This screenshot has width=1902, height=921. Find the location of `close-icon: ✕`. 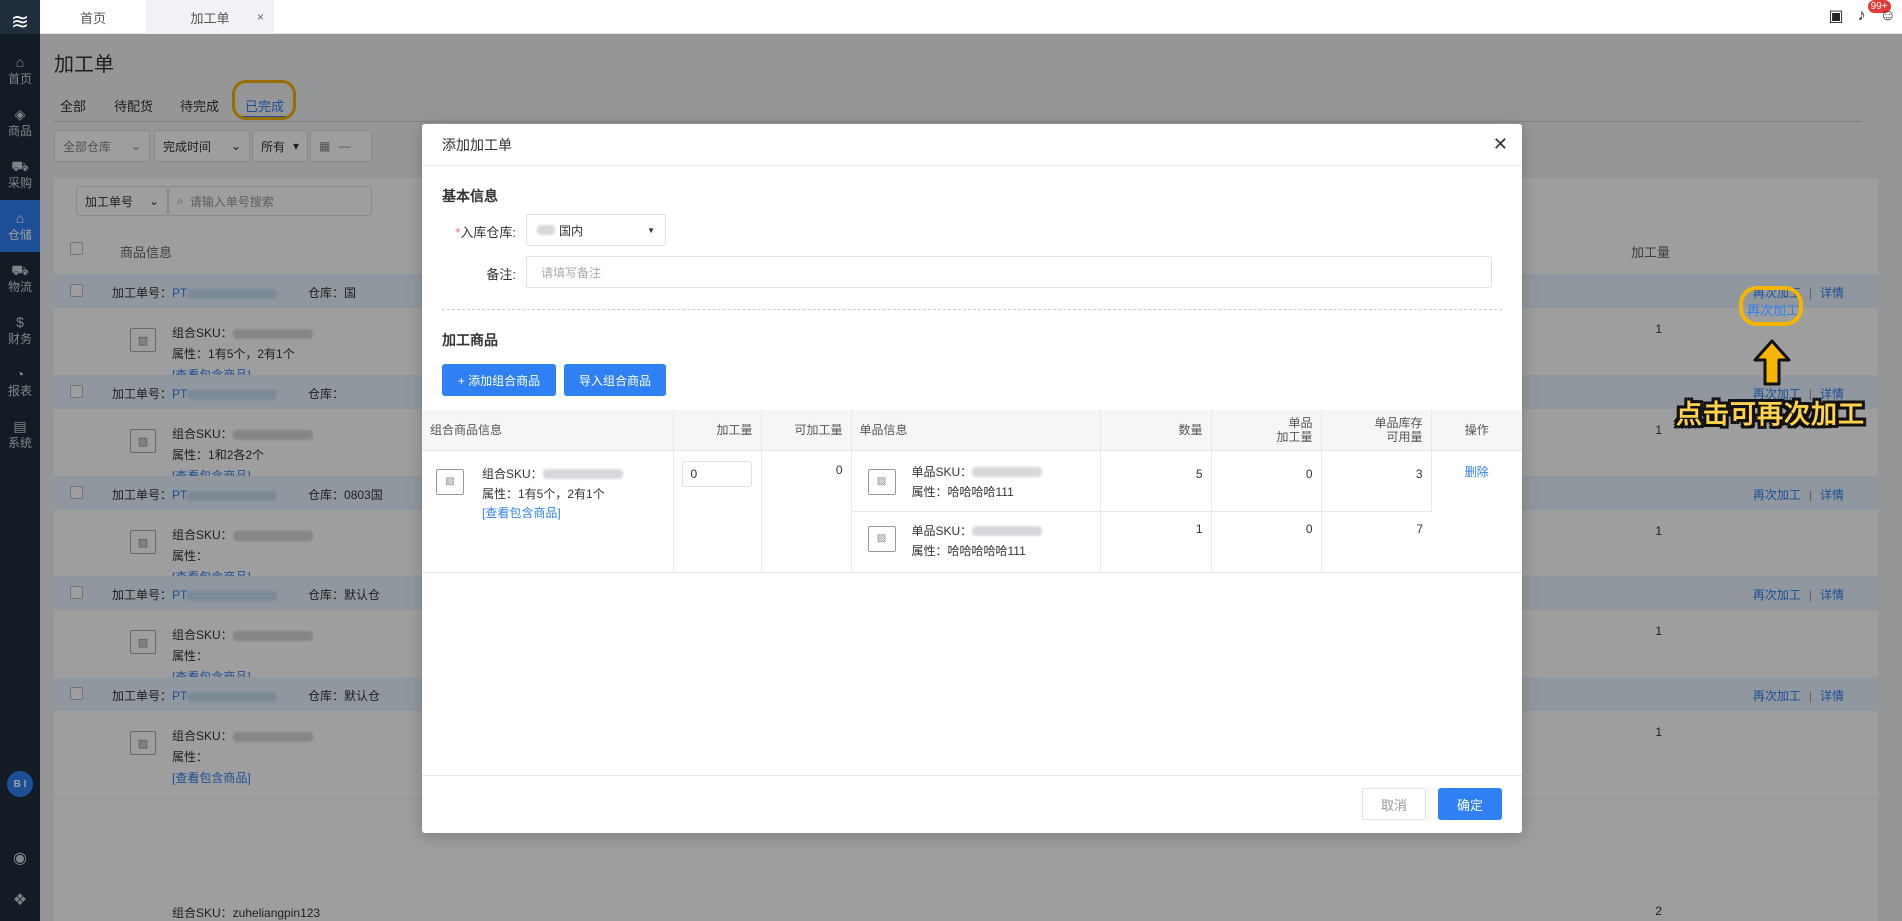

close-icon: ✕ is located at coordinates (1500, 144).